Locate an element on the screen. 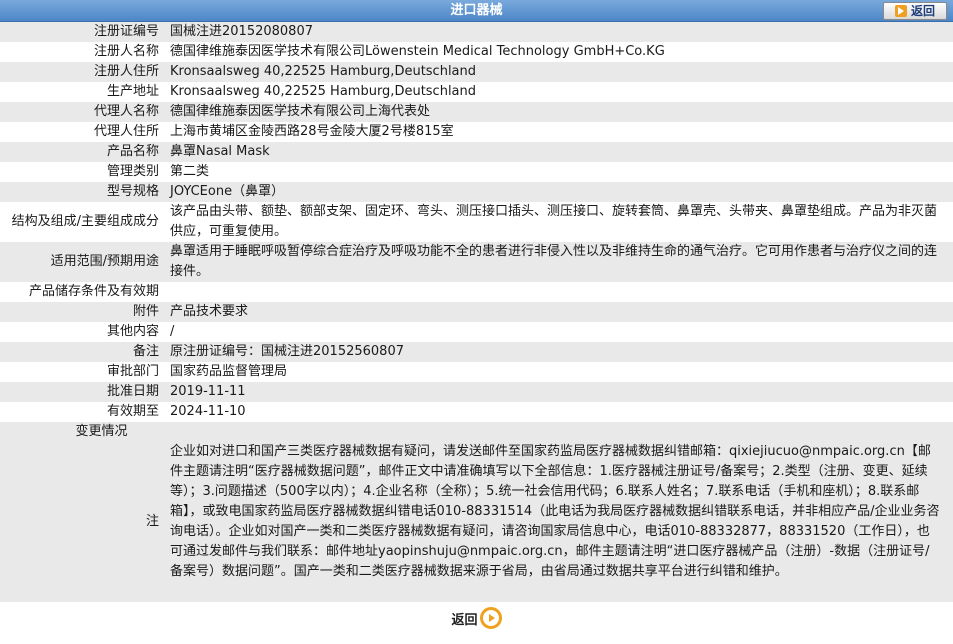 The height and width of the screenshot is (644, 953). back-button-bottom-label: 返回 is located at coordinates (464, 620).